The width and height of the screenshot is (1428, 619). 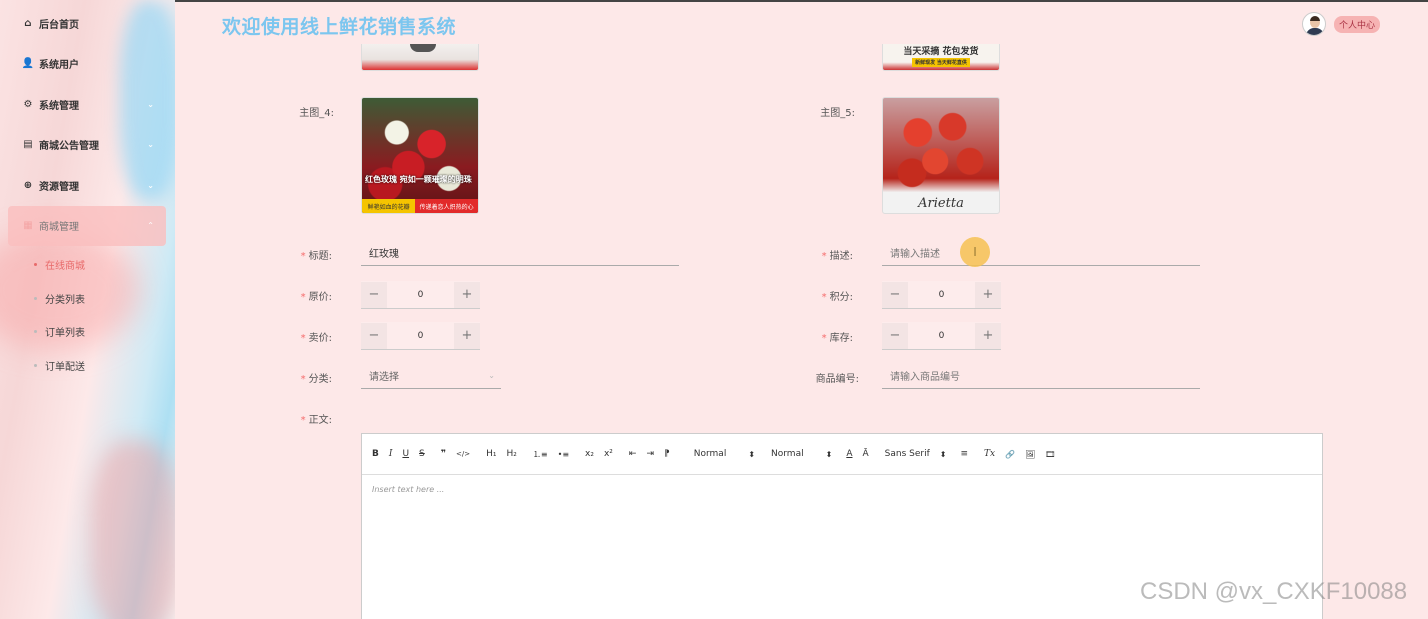 I want to click on code-icon: </>, so click(x=463, y=454).